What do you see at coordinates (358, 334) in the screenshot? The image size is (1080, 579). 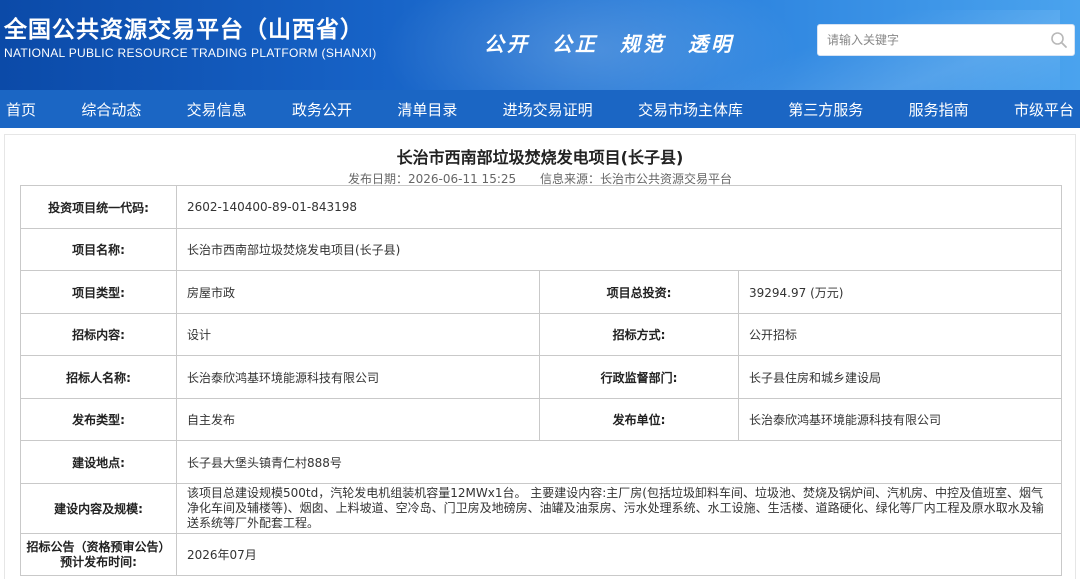 I see `value-bid-content: 设计` at bounding box center [358, 334].